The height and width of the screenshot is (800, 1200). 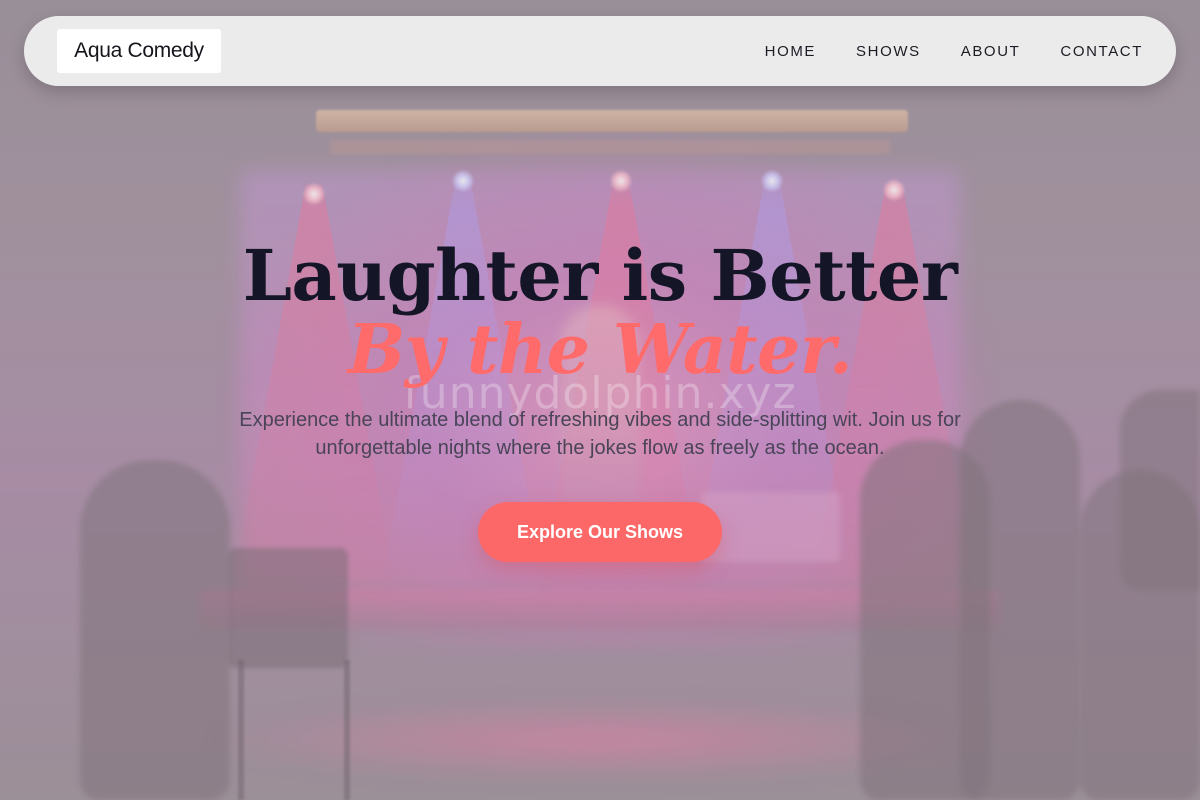 What do you see at coordinates (600, 532) in the screenshot?
I see `explore-shows-button: Explore Our Shows` at bounding box center [600, 532].